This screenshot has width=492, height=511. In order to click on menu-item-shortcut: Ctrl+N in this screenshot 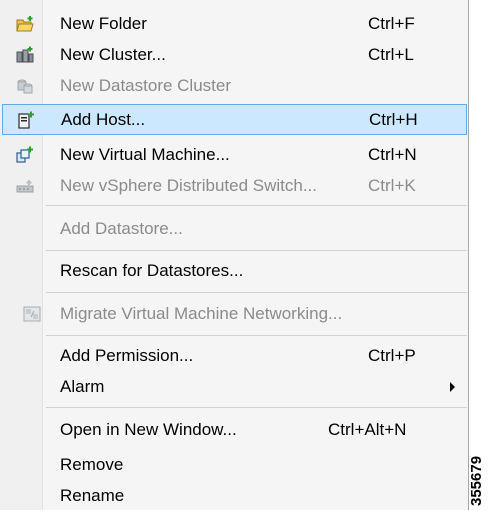, I will do `click(392, 154)`.